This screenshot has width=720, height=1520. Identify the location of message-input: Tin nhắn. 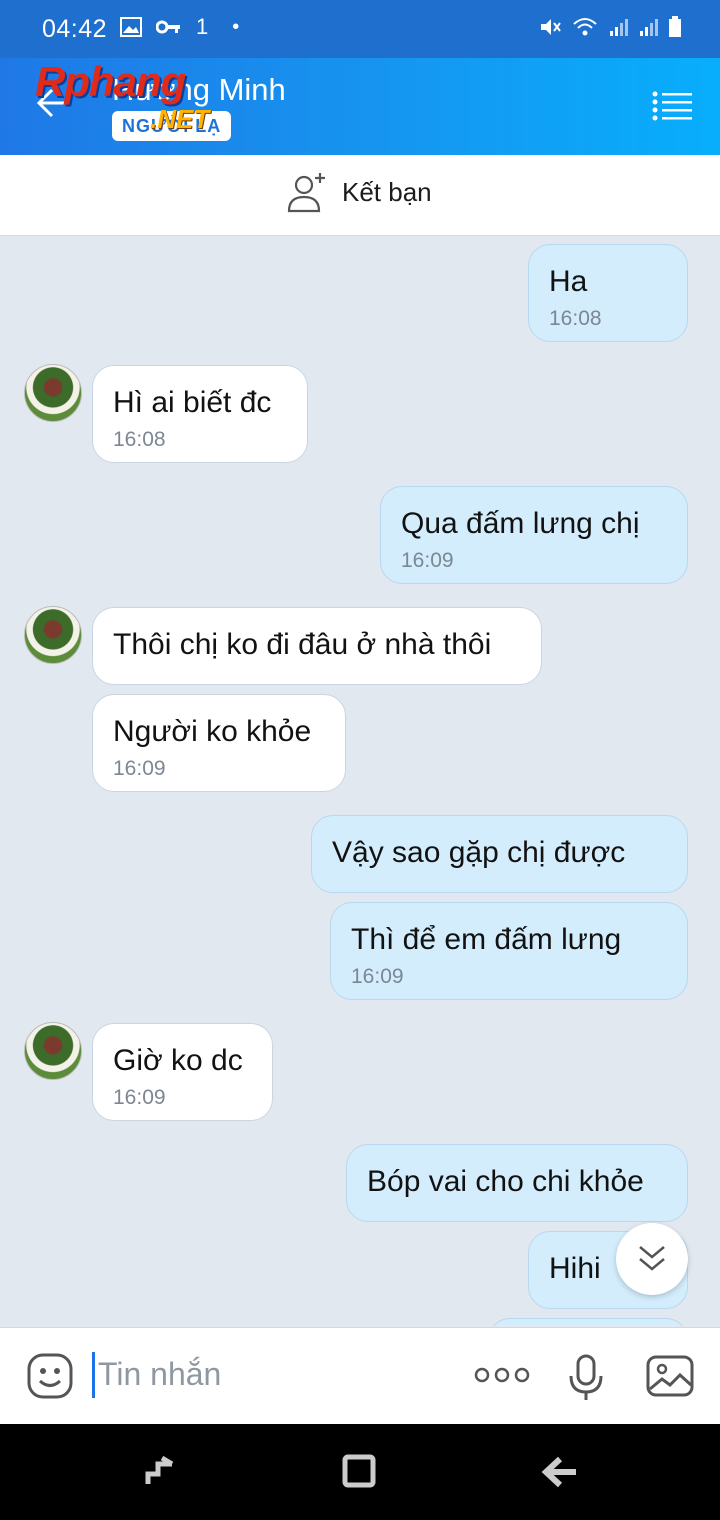
(159, 1374).